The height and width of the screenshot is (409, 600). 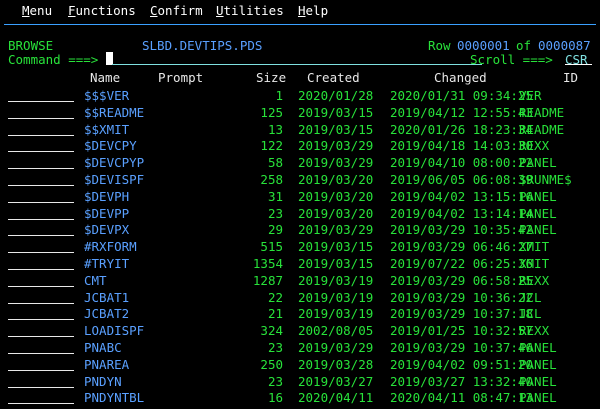 I want to click on menu-confirm-hotkey: C, so click(x=154, y=10).